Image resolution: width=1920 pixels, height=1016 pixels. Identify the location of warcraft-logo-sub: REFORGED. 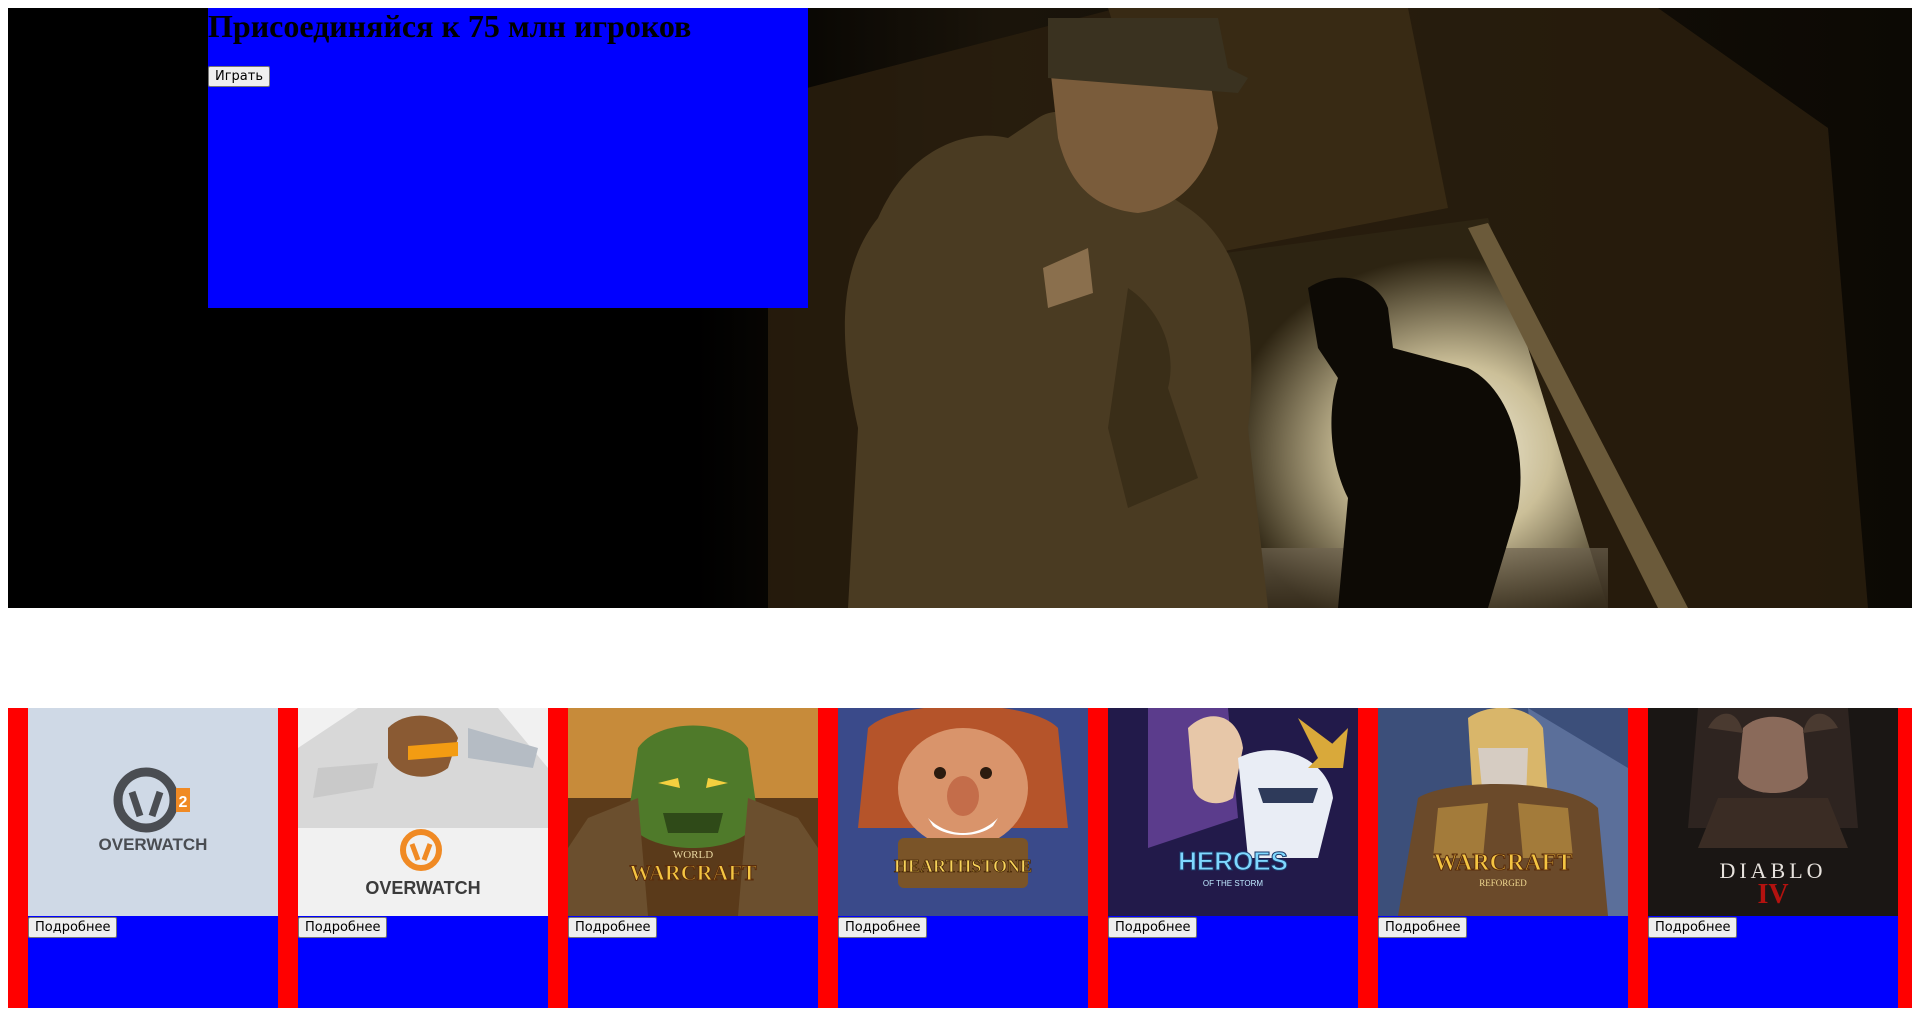
(1503, 883).